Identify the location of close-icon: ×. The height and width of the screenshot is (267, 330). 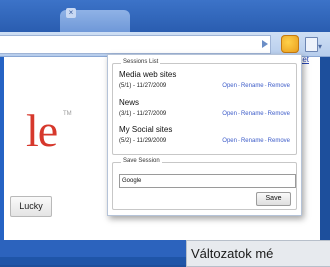
(71, 13).